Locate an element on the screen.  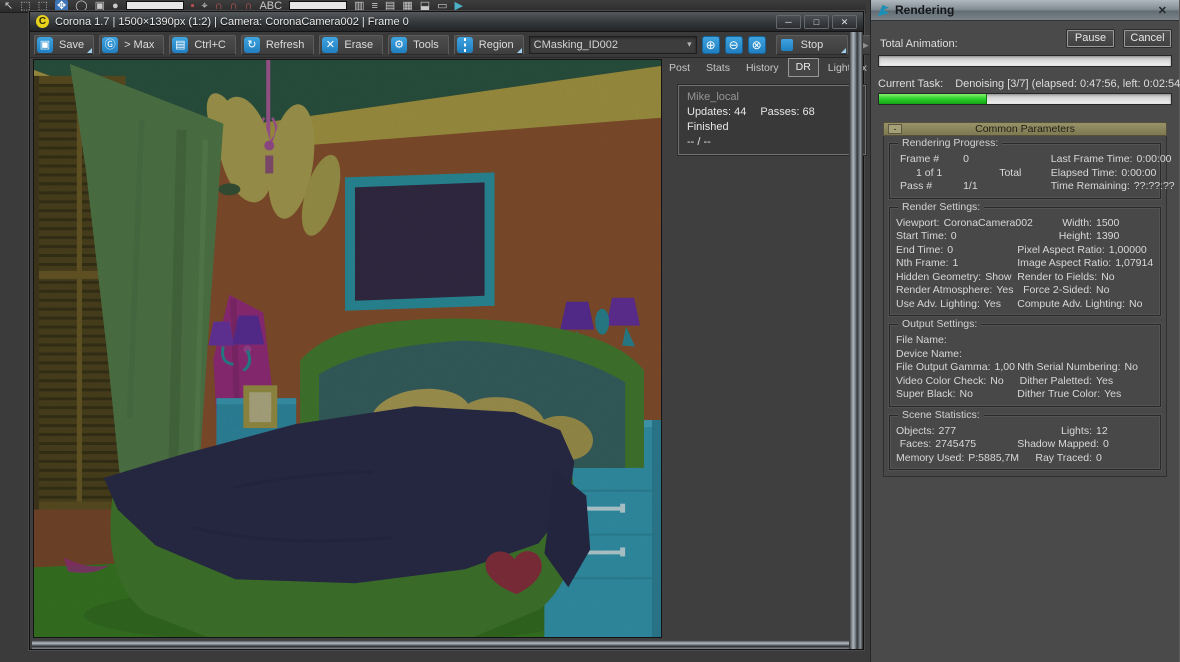
shadow-mapped-value: 0 is located at coordinates (1105, 444).